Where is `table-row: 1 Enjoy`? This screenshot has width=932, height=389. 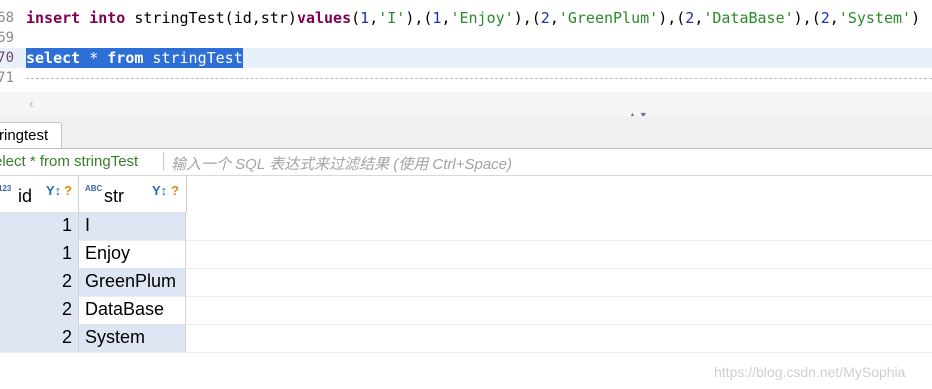
table-row: 1 Enjoy is located at coordinates (466, 254).